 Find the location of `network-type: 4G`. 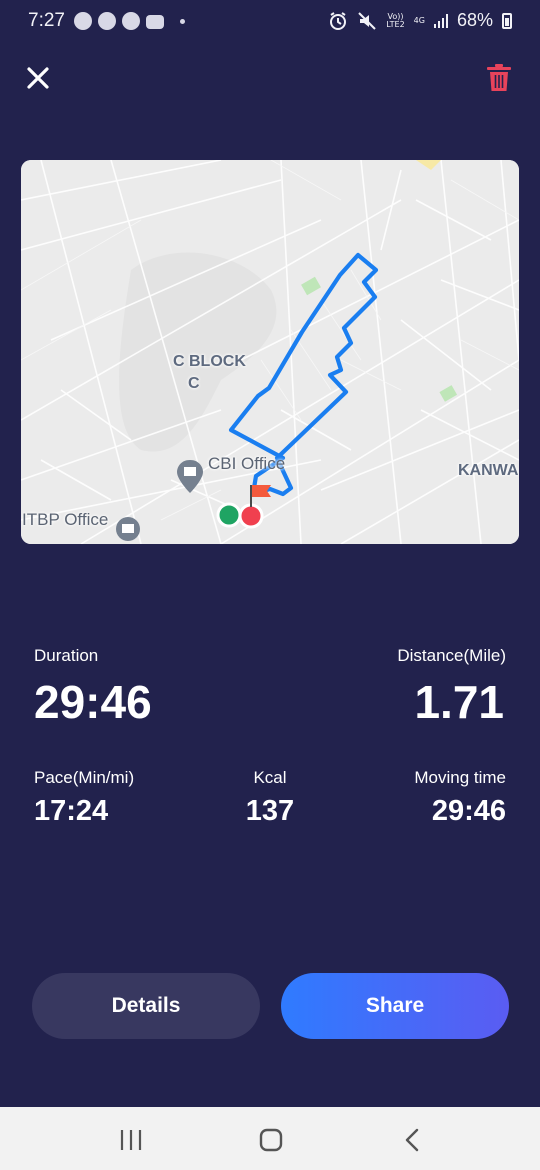

network-type: 4G is located at coordinates (419, 20).